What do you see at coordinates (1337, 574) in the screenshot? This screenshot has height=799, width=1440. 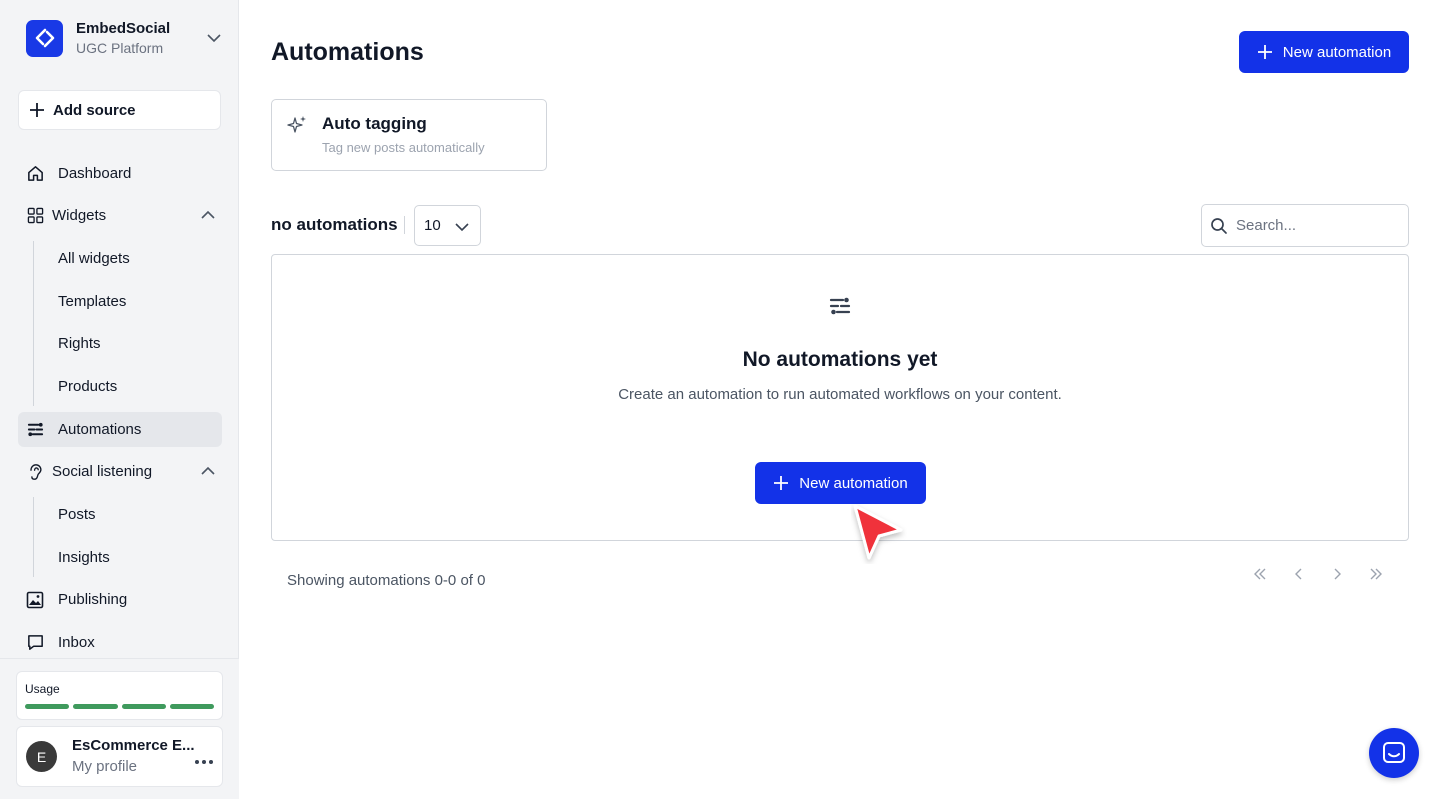 I see `next-page-icon` at bounding box center [1337, 574].